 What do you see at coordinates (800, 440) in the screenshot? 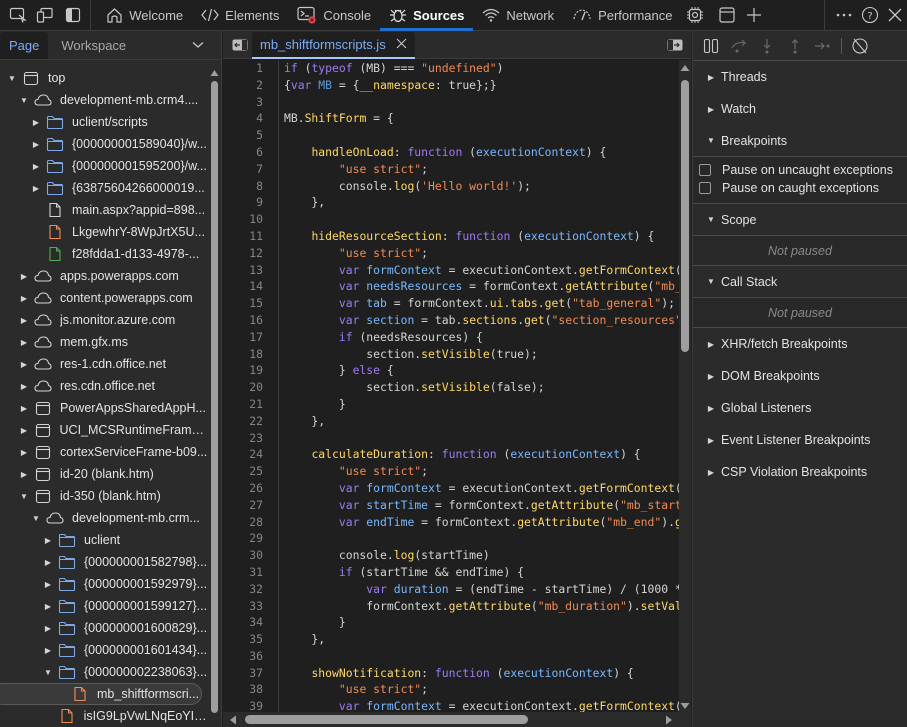
I see `pane-header-event-listener-breakpoints: ▶ Event Listener Breakpoints` at bounding box center [800, 440].